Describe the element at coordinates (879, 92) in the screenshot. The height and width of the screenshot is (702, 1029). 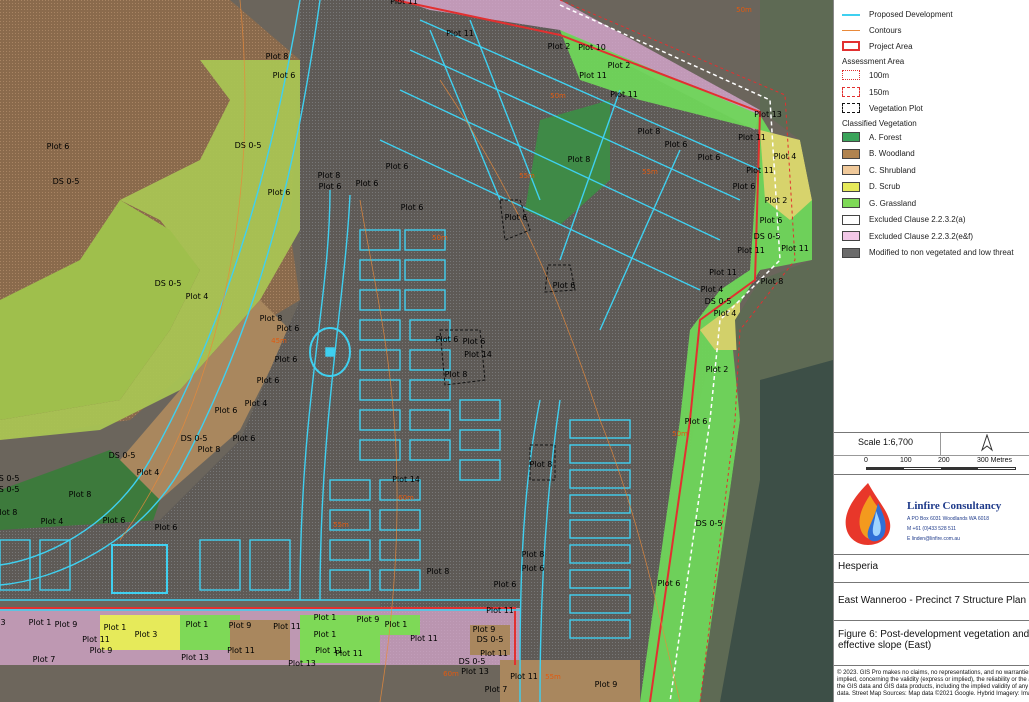
I see `legend-label: 150m` at that location.